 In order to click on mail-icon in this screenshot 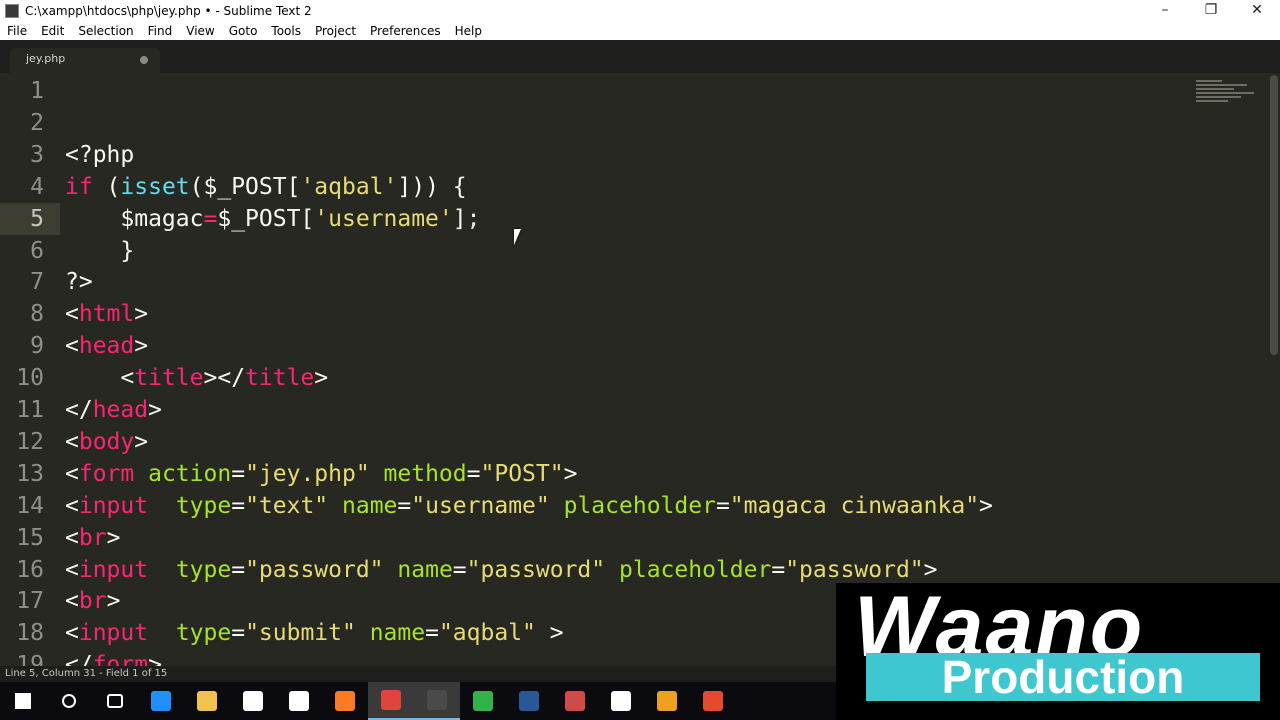, I will do `click(299, 701)`.